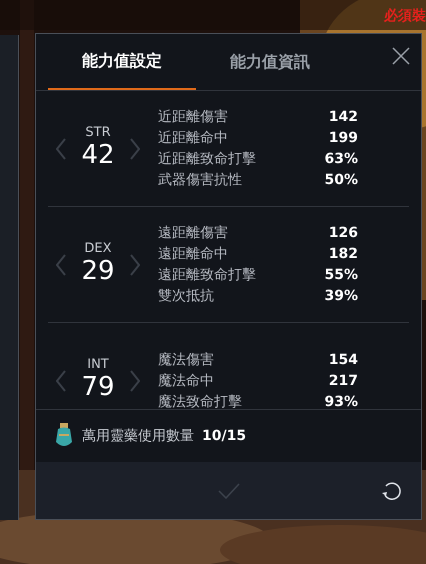 The height and width of the screenshot is (564, 426). I want to click on stat-label: 遠距離致命打擊, so click(207, 275).